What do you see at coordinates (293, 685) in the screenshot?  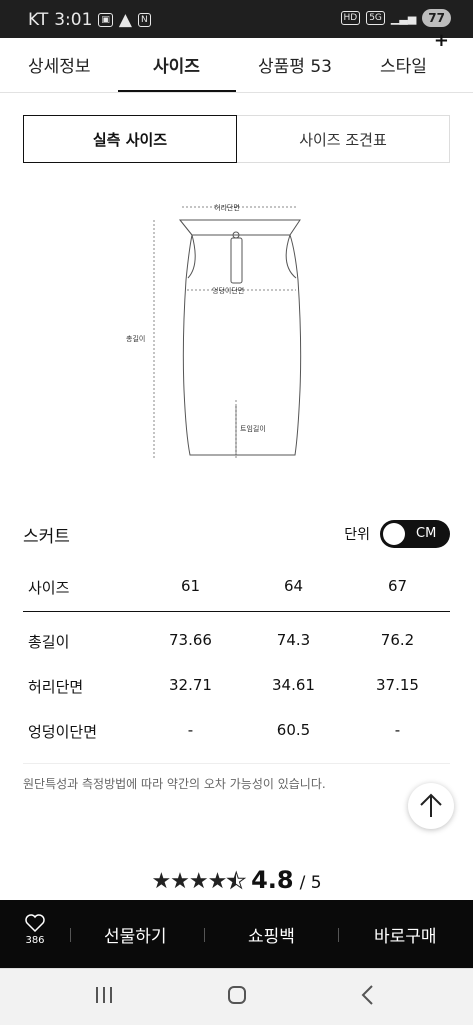 I see `table-cell: 34.61` at bounding box center [293, 685].